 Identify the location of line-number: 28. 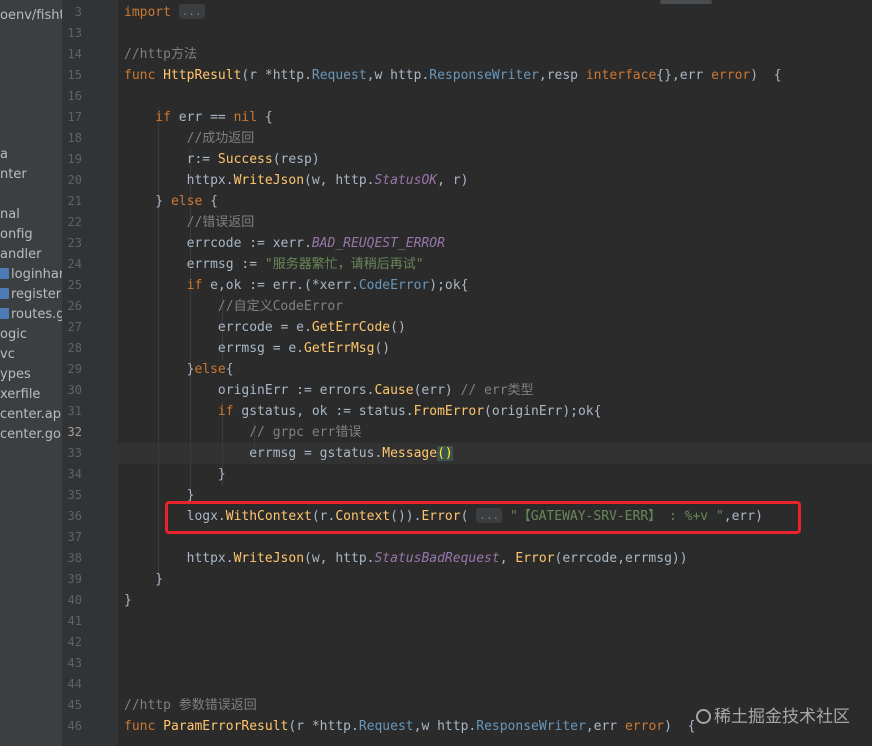
(74, 348).